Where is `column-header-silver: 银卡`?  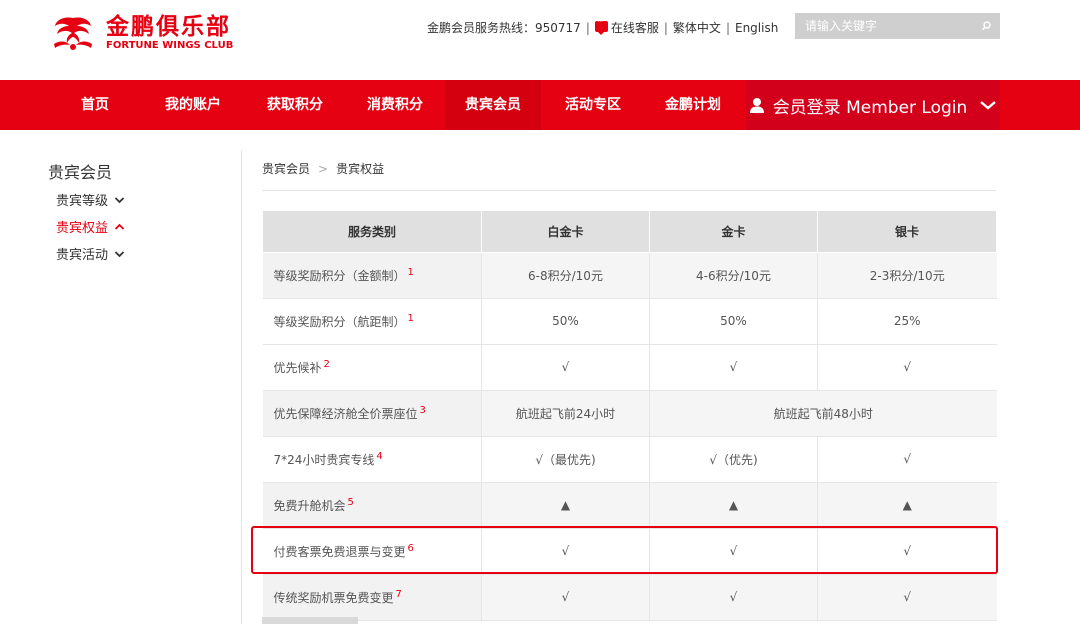
column-header-silver: 银卡 is located at coordinates (907, 232).